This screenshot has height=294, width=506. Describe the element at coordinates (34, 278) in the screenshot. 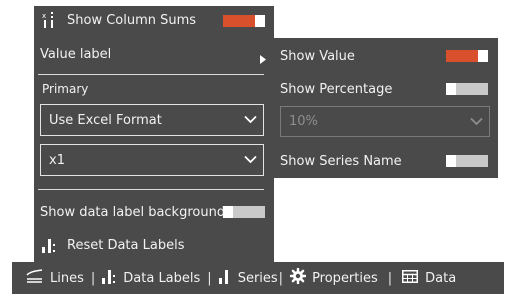

I see `lines-icon` at that location.